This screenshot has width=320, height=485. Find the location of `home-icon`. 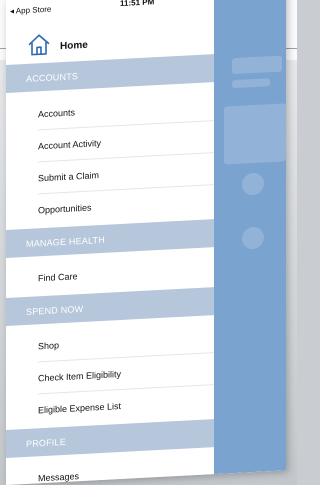

home-icon is located at coordinates (39, 45).